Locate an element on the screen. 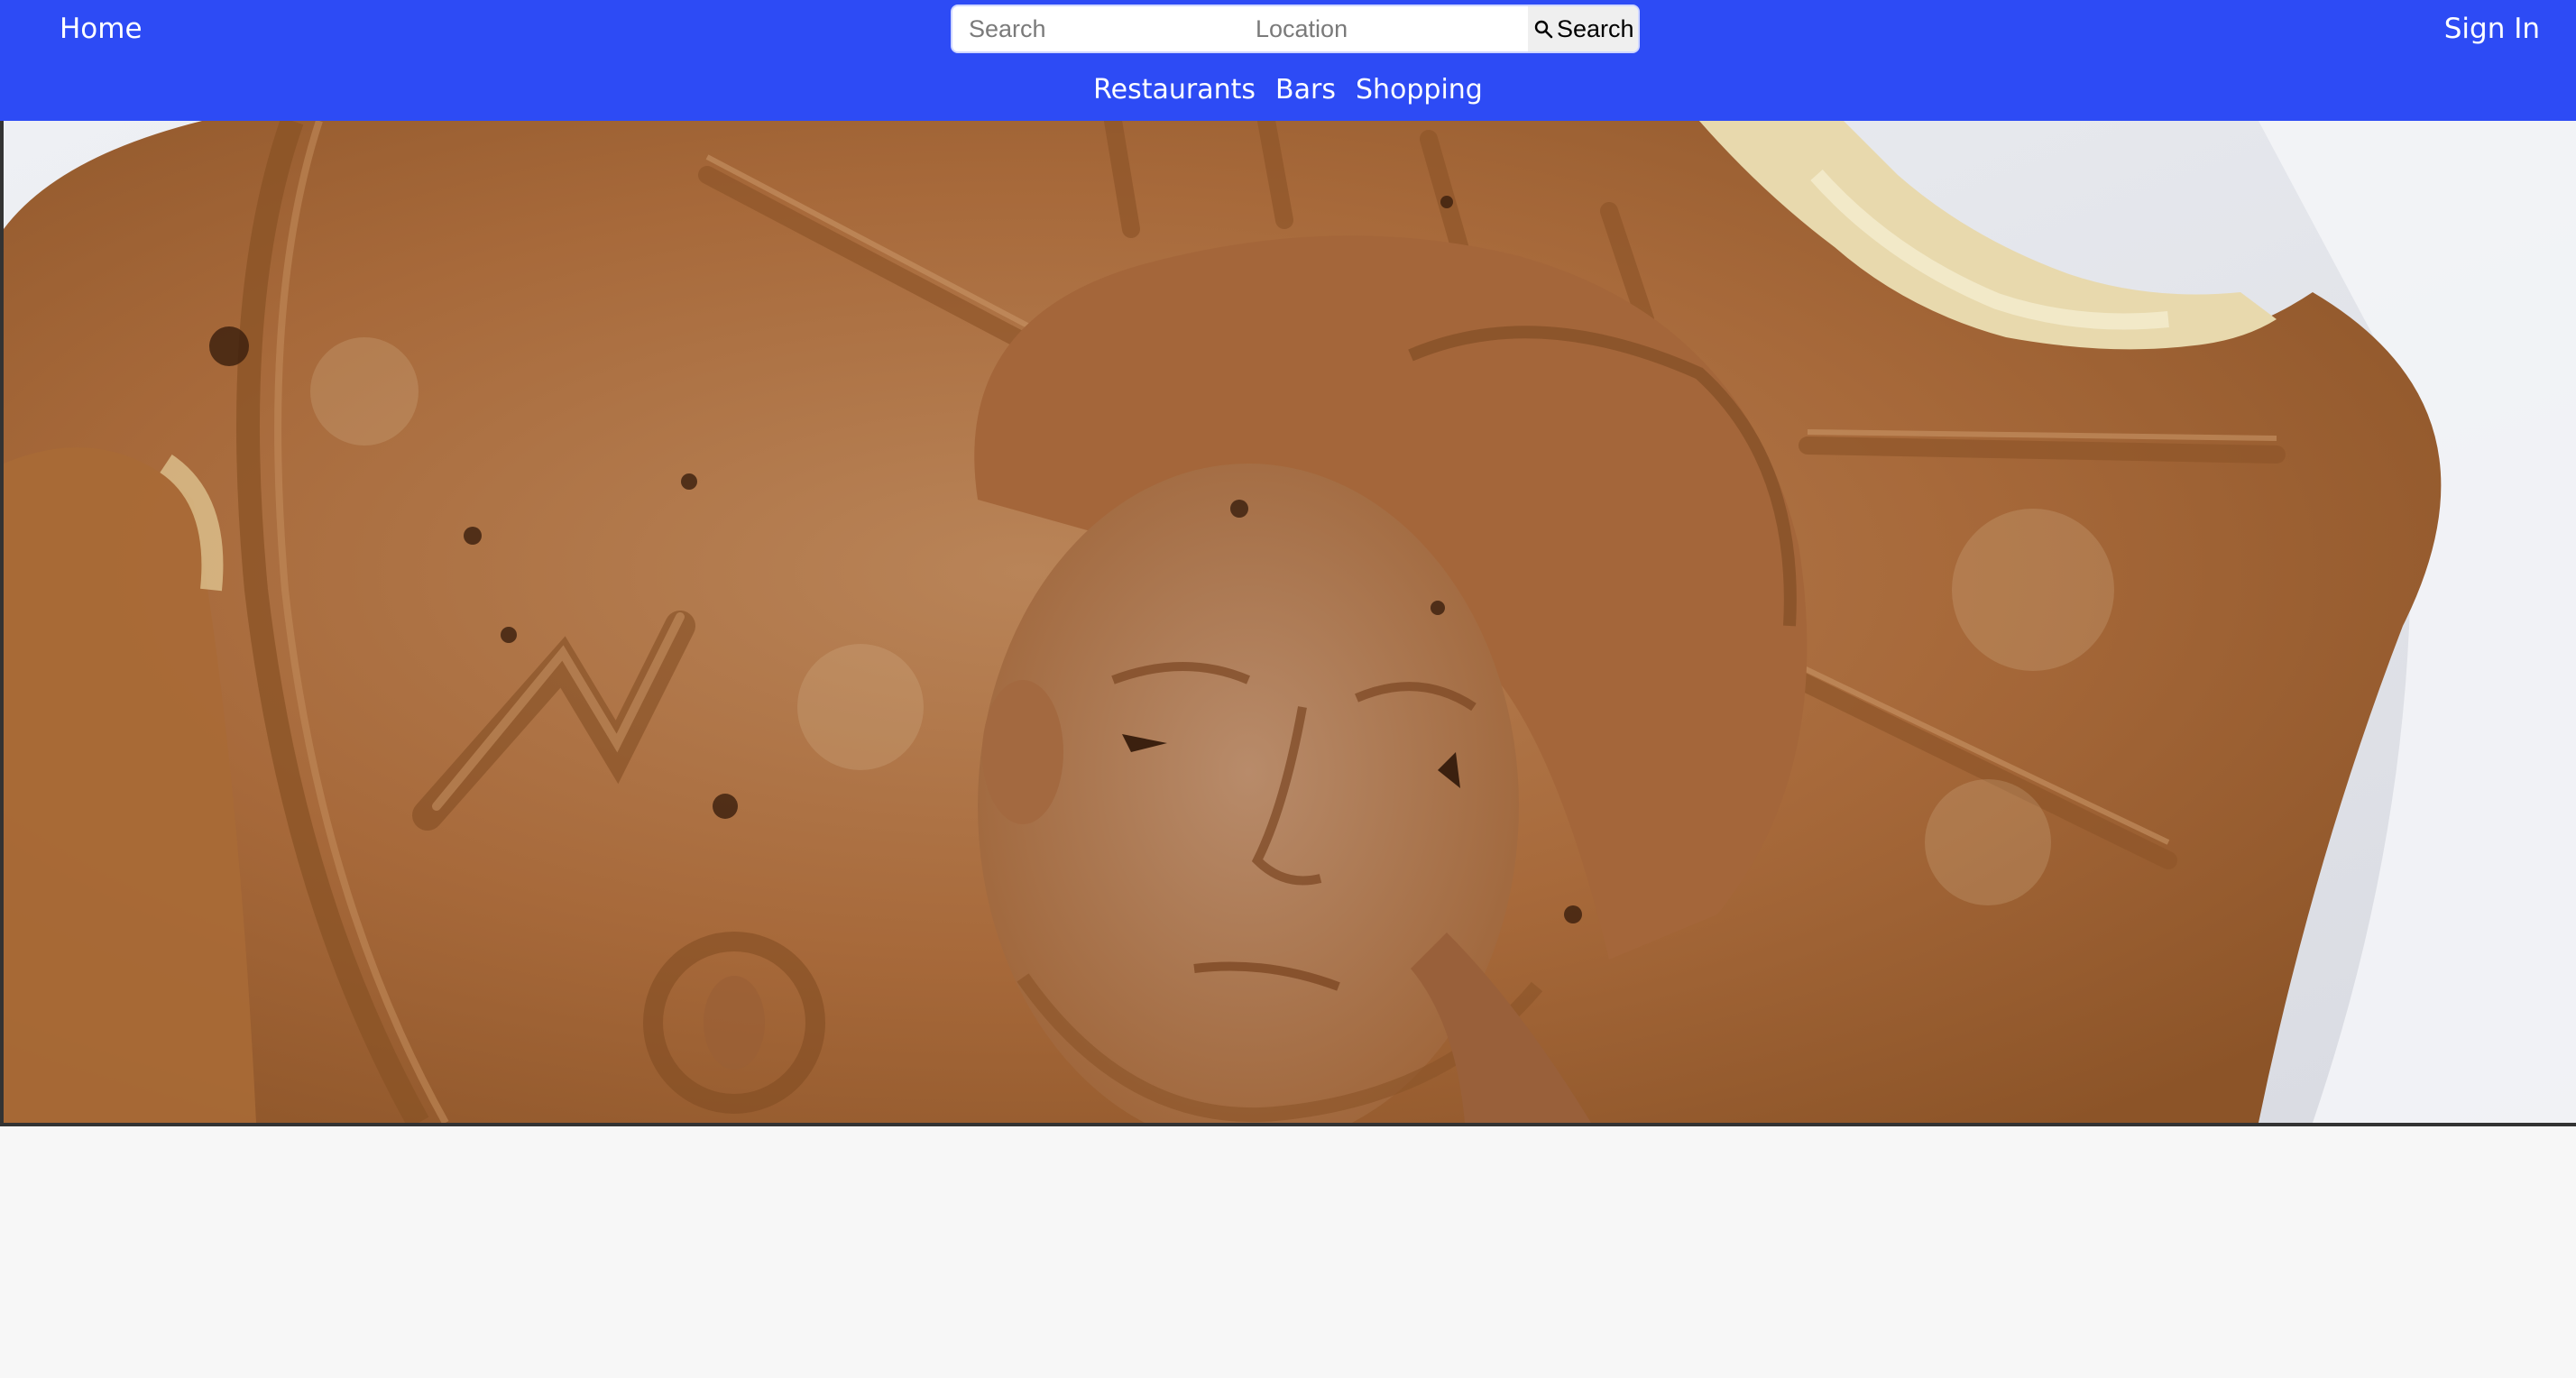 The image size is (2576, 1378). search-button-label: Search is located at coordinates (1595, 28).